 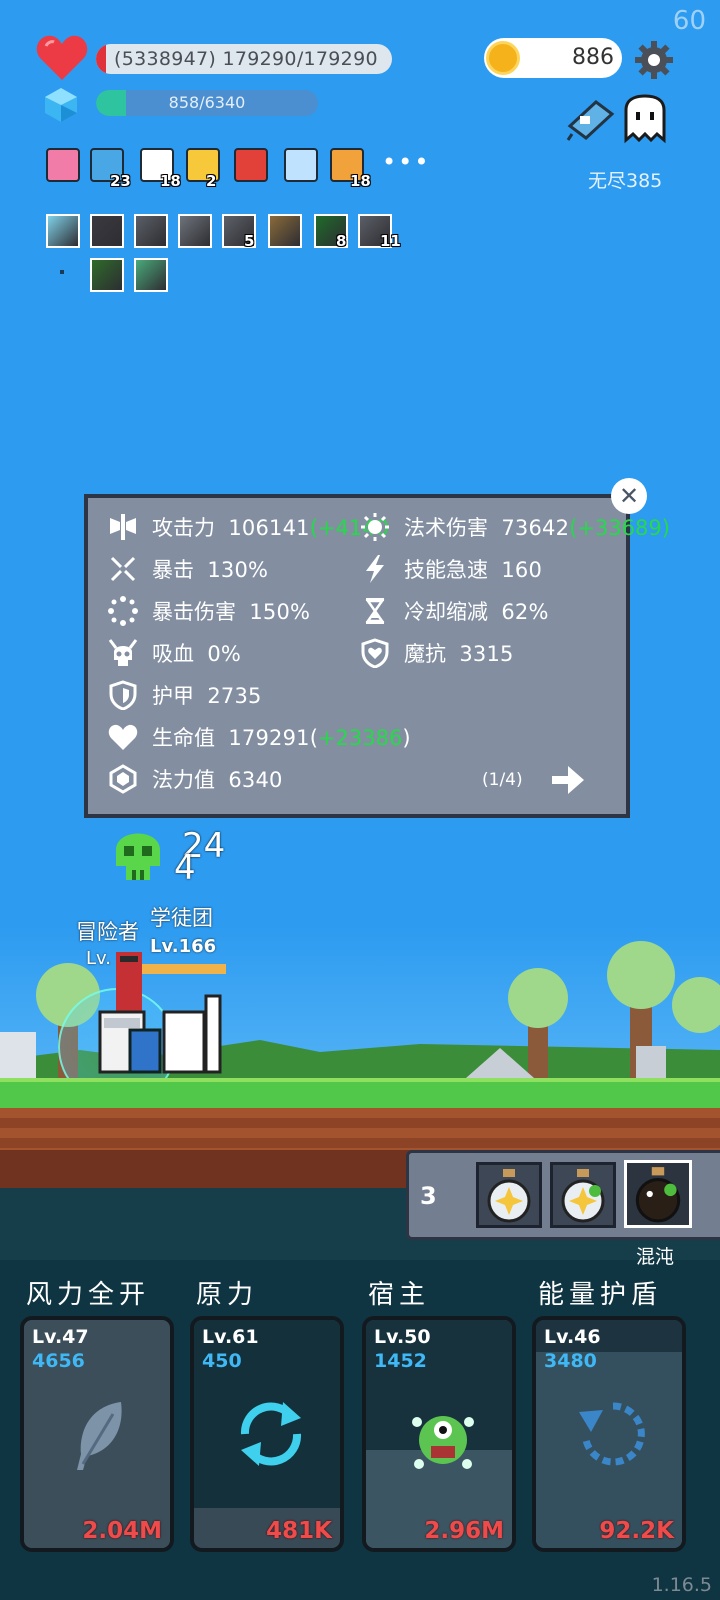 I want to click on hp-text: (5338947) 179290/179290, so click(x=246, y=59).